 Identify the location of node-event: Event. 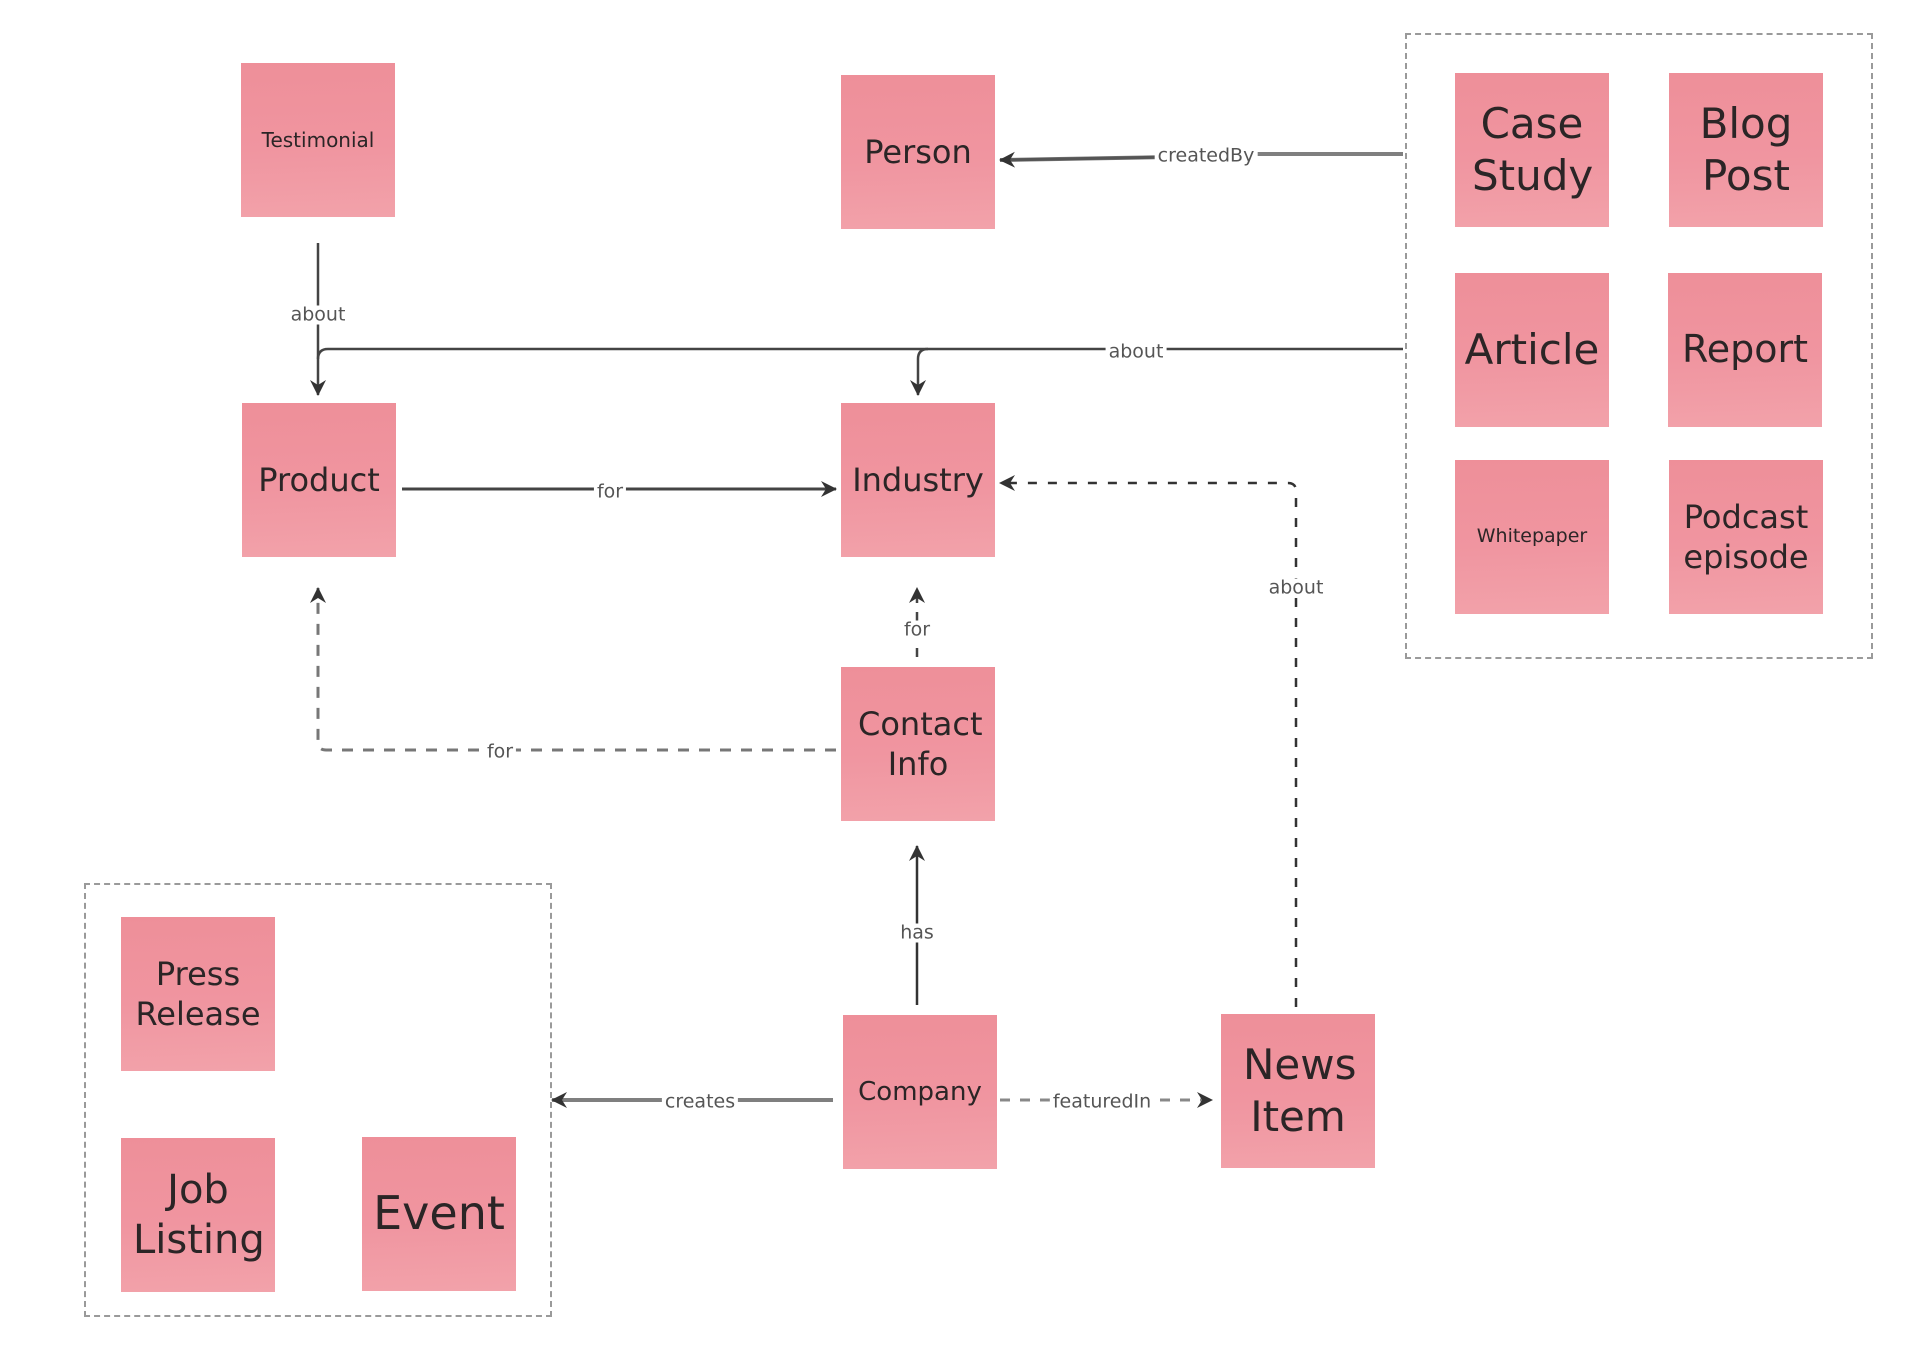
(439, 1218).